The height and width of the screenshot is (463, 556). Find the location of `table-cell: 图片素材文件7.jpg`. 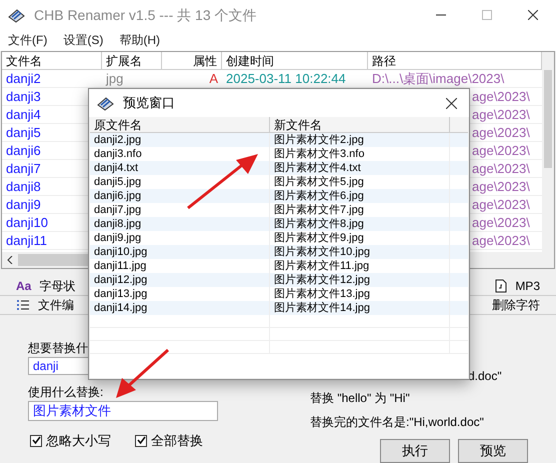

table-cell: 图片素材文件7.jpg is located at coordinates (319, 210).